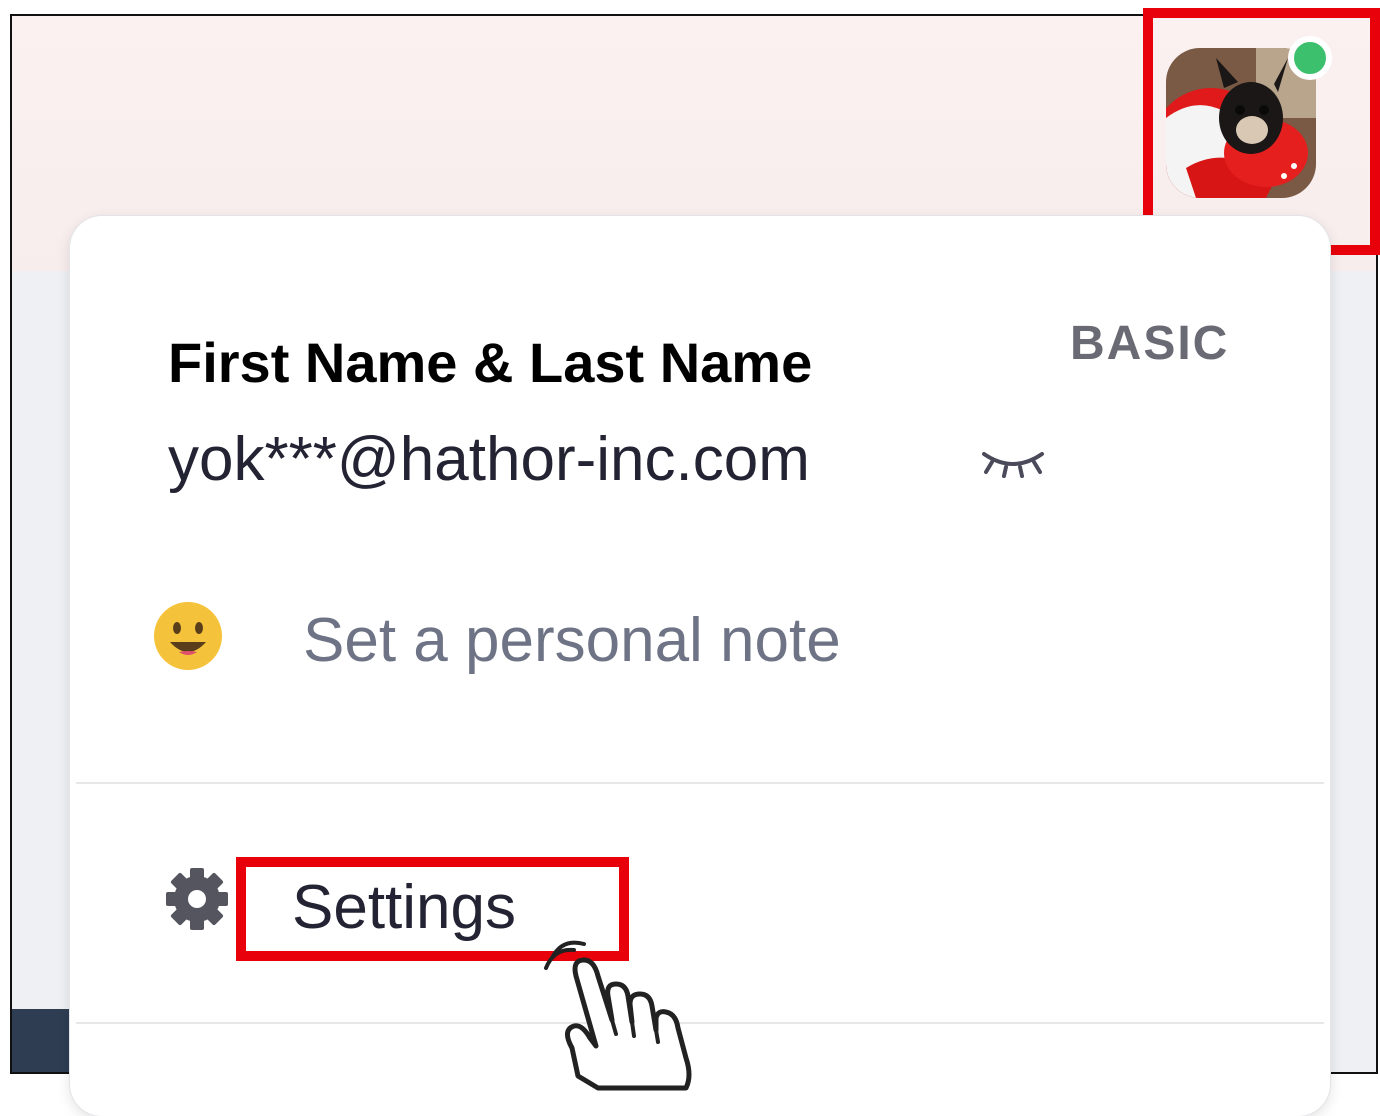  Describe the element at coordinates (490, 362) in the screenshot. I see `profile-name: First Name & Last Name` at that location.